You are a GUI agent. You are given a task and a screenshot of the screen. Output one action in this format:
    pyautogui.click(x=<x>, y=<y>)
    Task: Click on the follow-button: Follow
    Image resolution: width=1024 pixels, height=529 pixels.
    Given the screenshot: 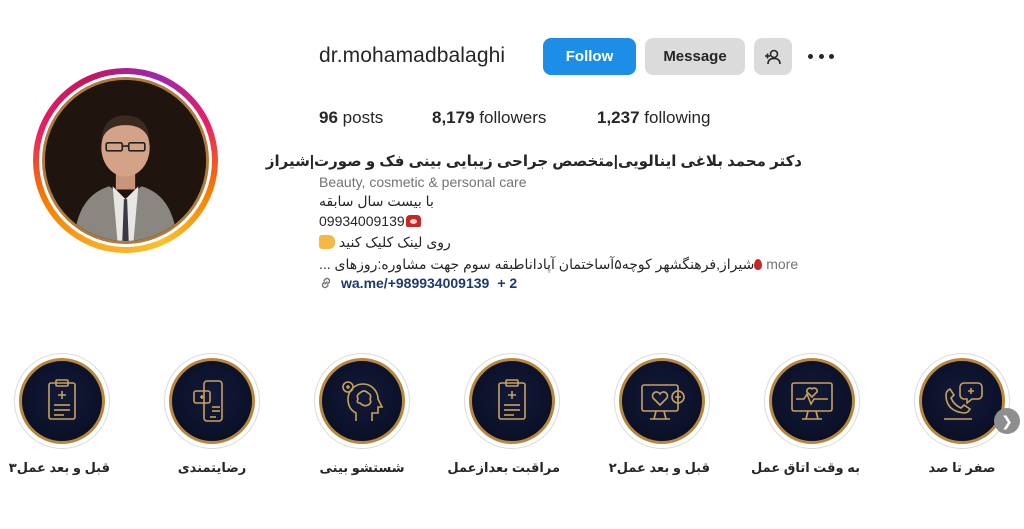 What is the action you would take?
    pyautogui.click(x=589, y=56)
    